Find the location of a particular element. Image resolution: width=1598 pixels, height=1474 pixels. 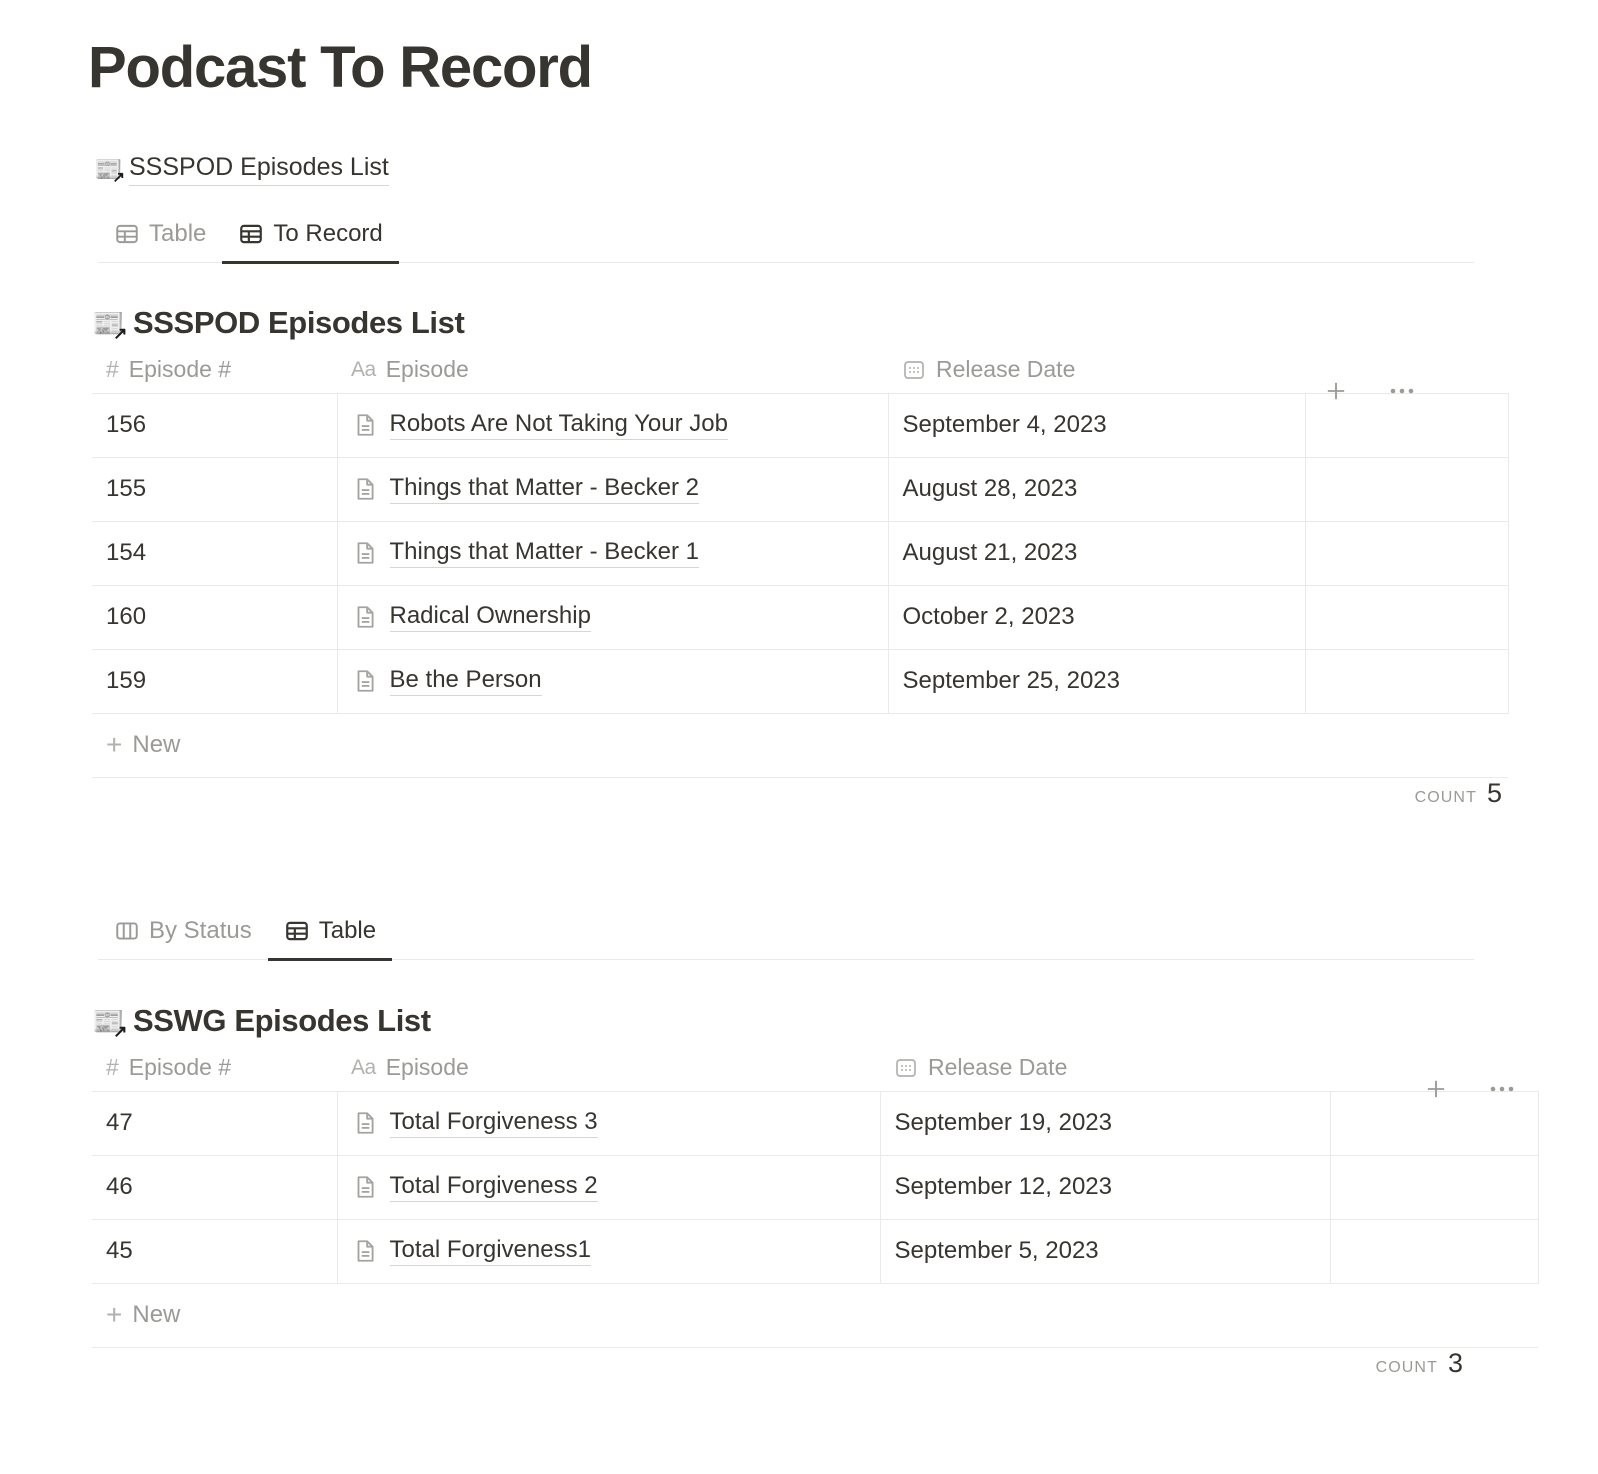

table-row: 159 Be the Person September 25, 2023 is located at coordinates (800, 681).